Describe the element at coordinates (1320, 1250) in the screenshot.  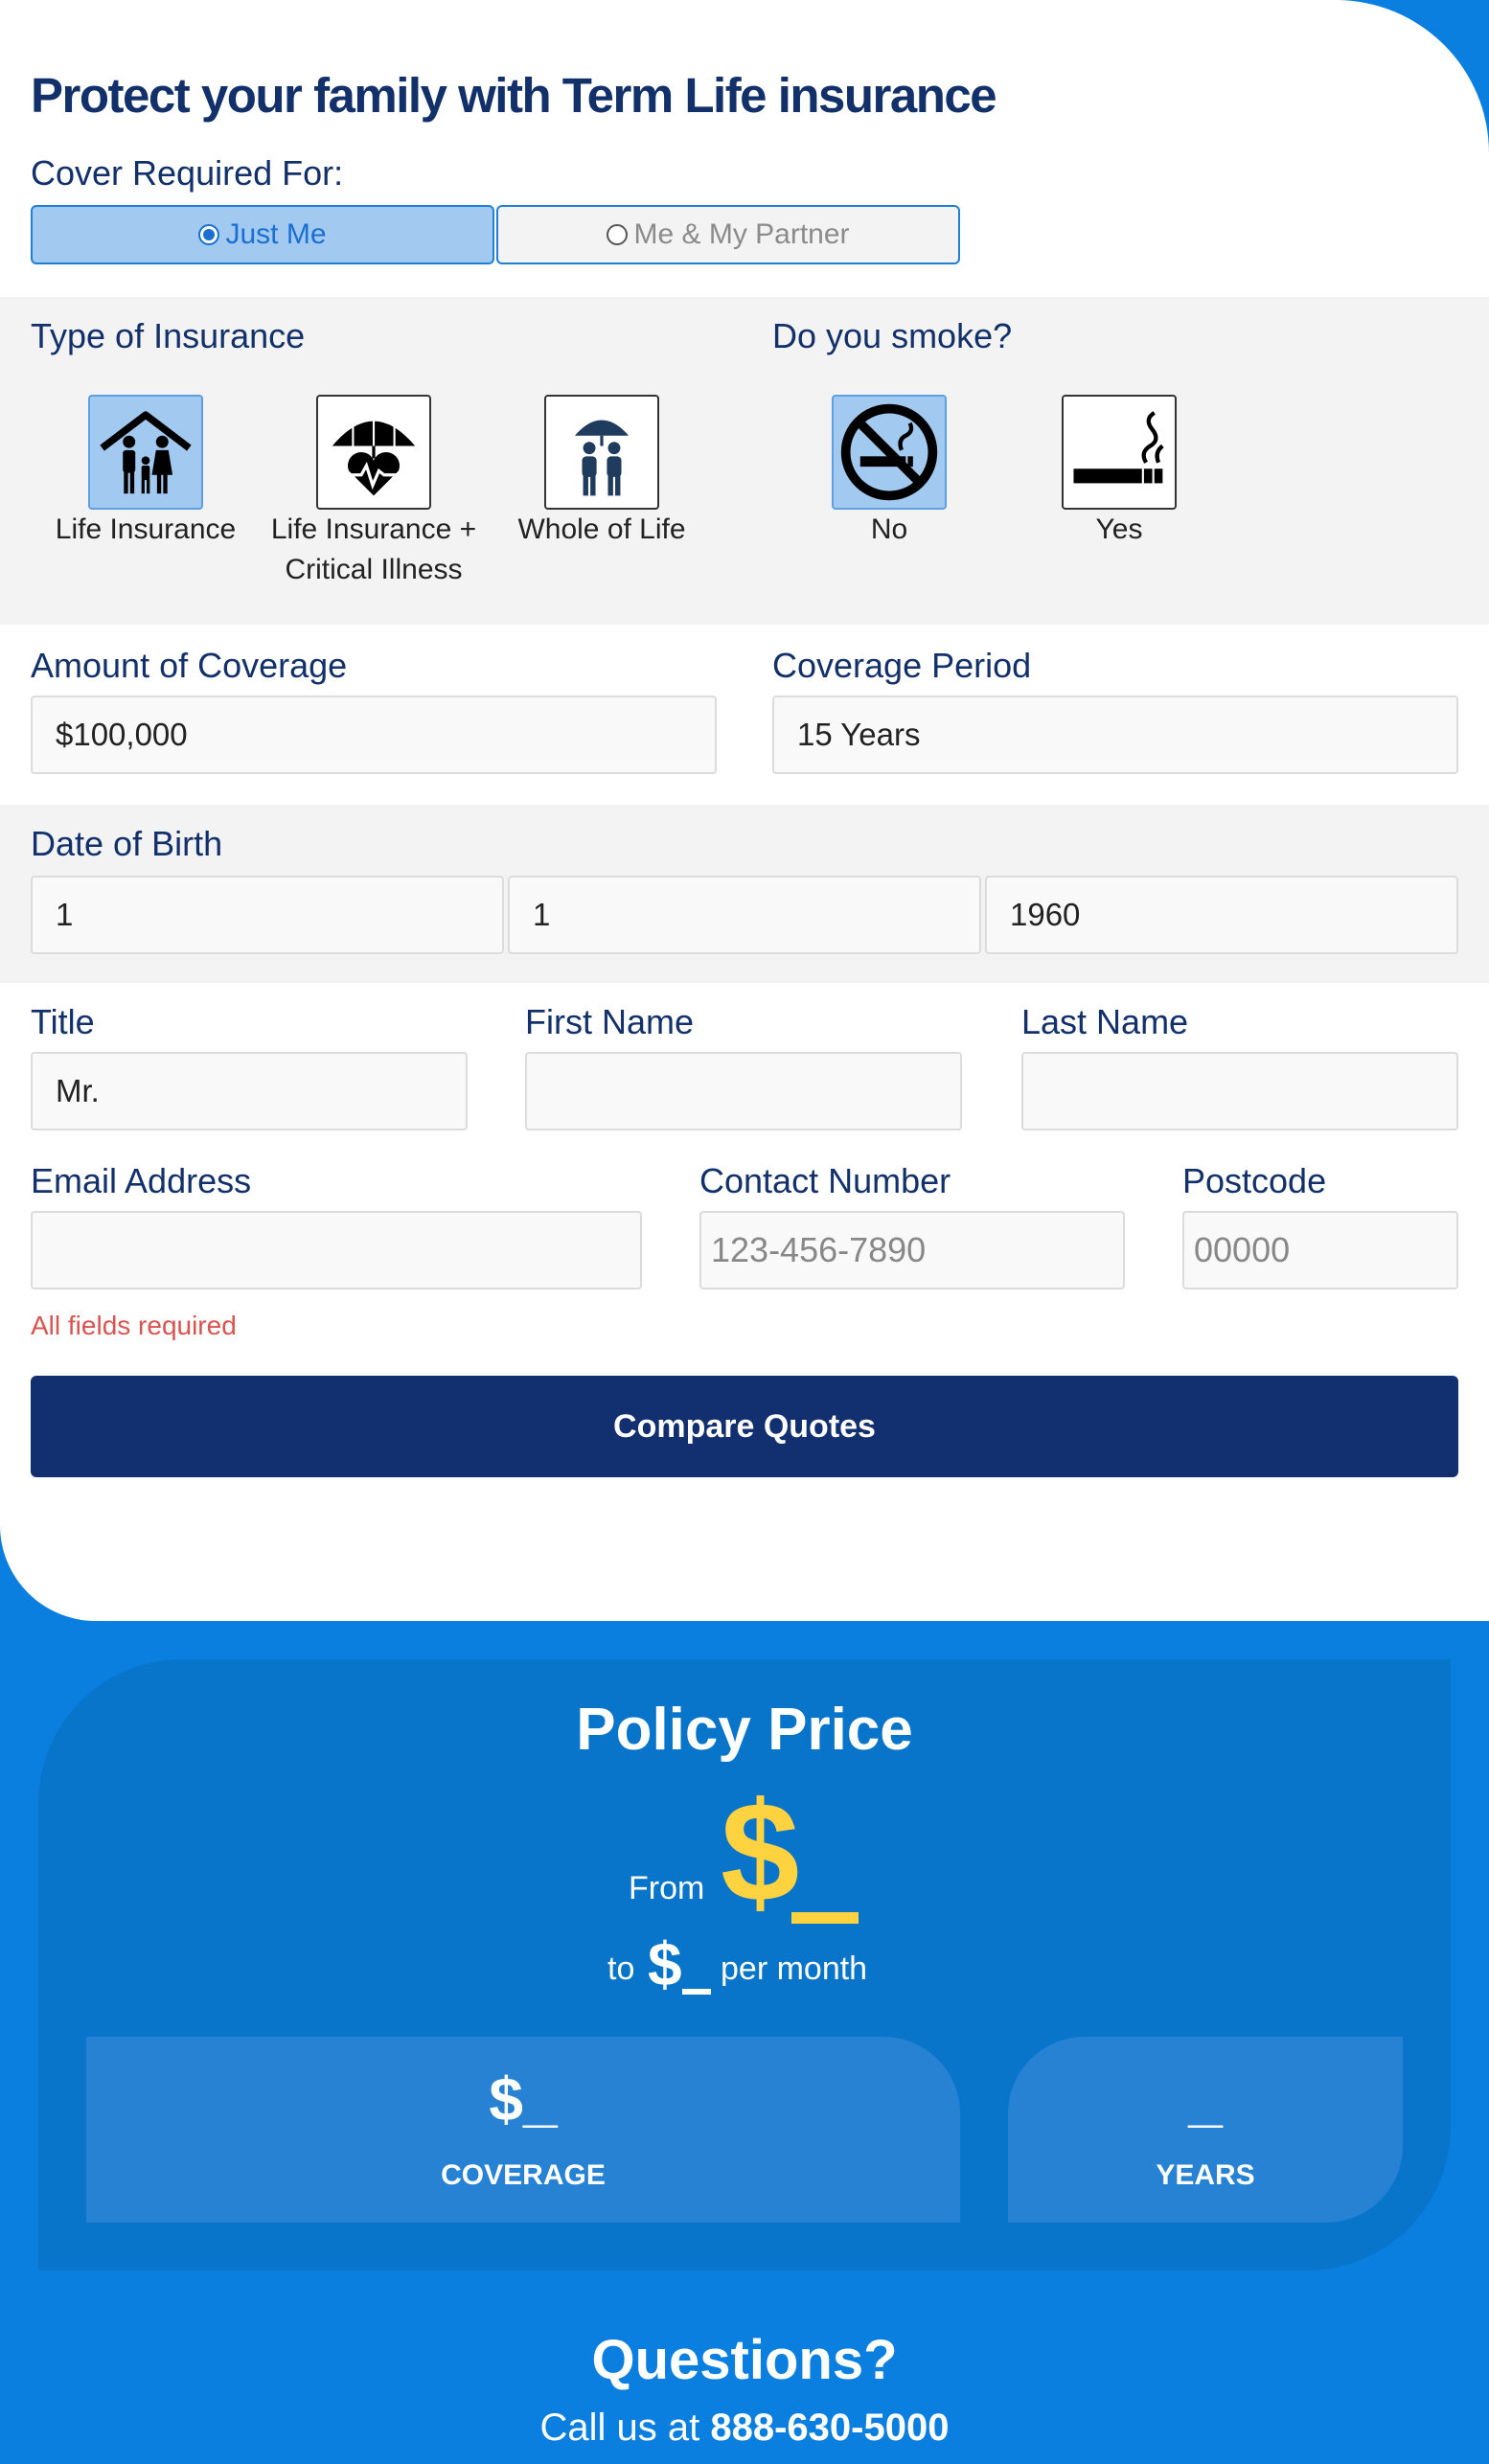
I see `postcode-input: 00000` at that location.